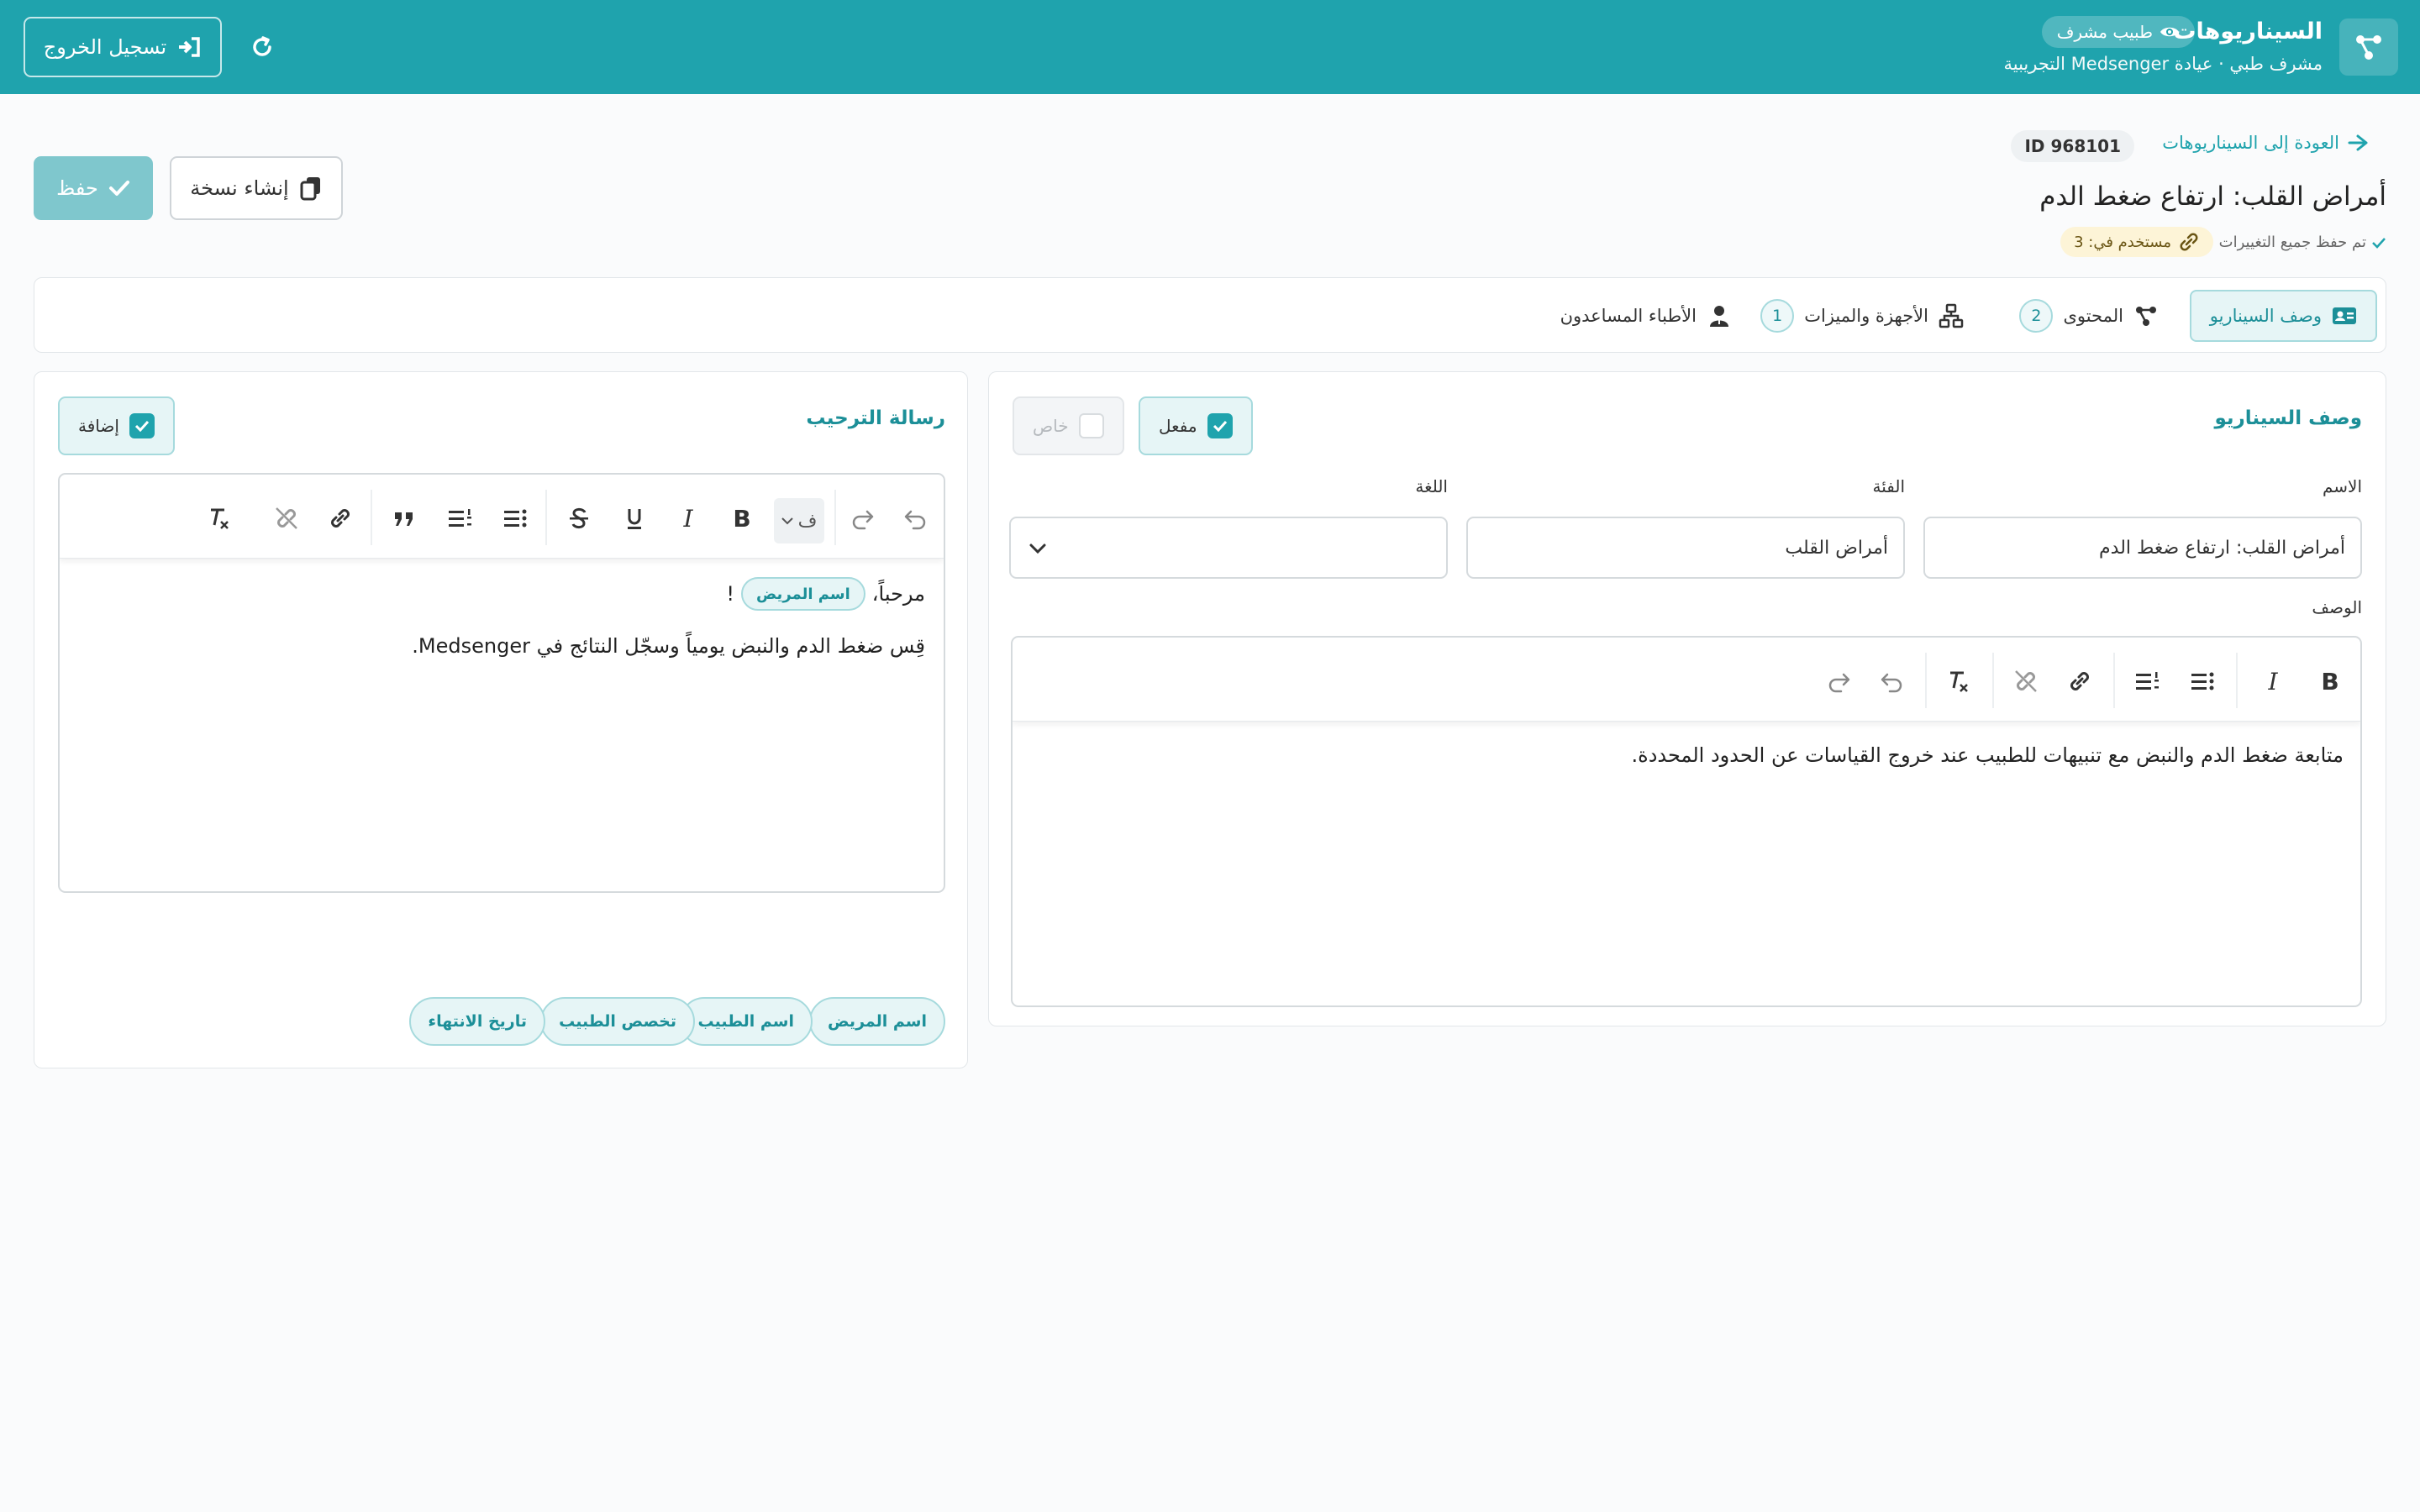  Describe the element at coordinates (2143, 548) in the screenshot. I see `name-input: أمراض القلب: ارتفاع ضغط الدم` at that location.